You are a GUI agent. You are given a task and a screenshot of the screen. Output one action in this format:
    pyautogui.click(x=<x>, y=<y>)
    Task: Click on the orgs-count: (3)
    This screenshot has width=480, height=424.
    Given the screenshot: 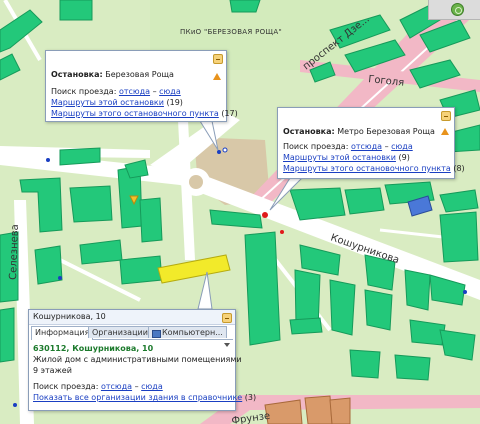 What is the action you would take?
    pyautogui.click(x=250, y=397)
    